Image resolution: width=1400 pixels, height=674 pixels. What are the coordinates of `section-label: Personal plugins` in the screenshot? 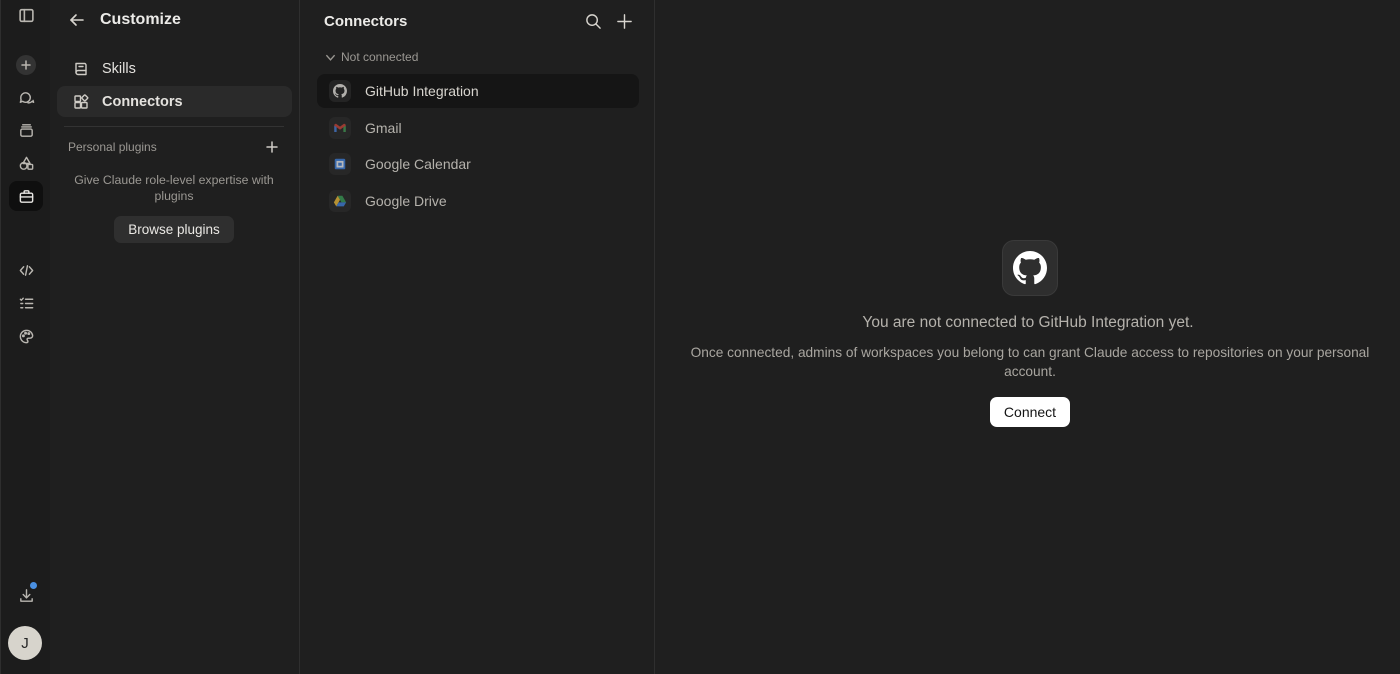 It's located at (112, 147).